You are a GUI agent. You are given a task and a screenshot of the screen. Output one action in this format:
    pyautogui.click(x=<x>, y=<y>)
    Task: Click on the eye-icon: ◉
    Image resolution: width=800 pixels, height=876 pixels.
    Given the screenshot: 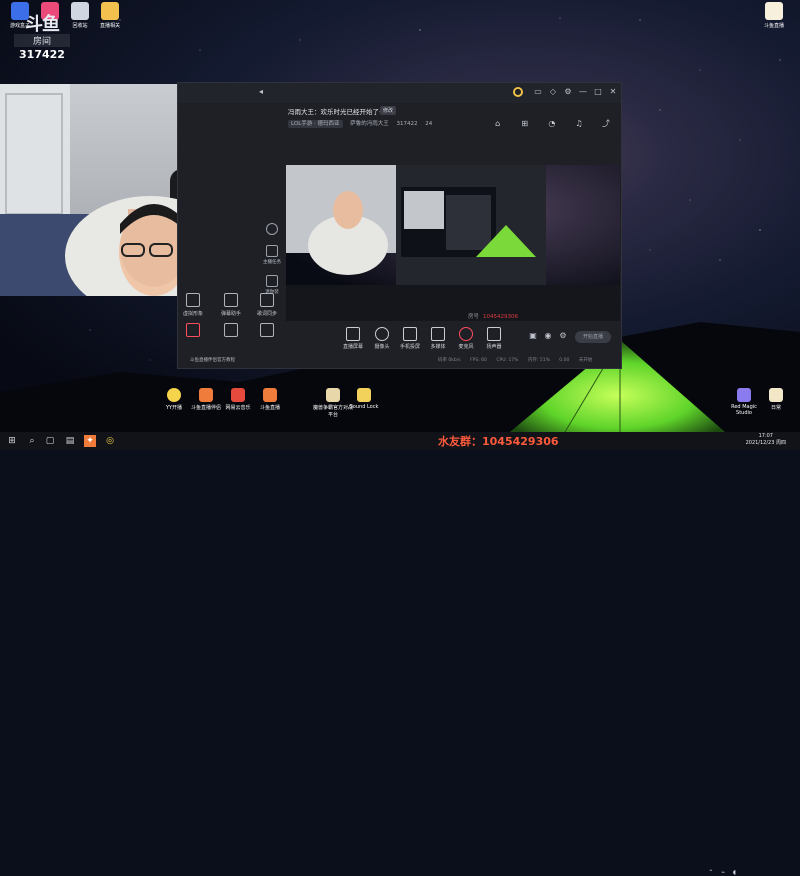 What is the action you would take?
    pyautogui.click(x=548, y=336)
    